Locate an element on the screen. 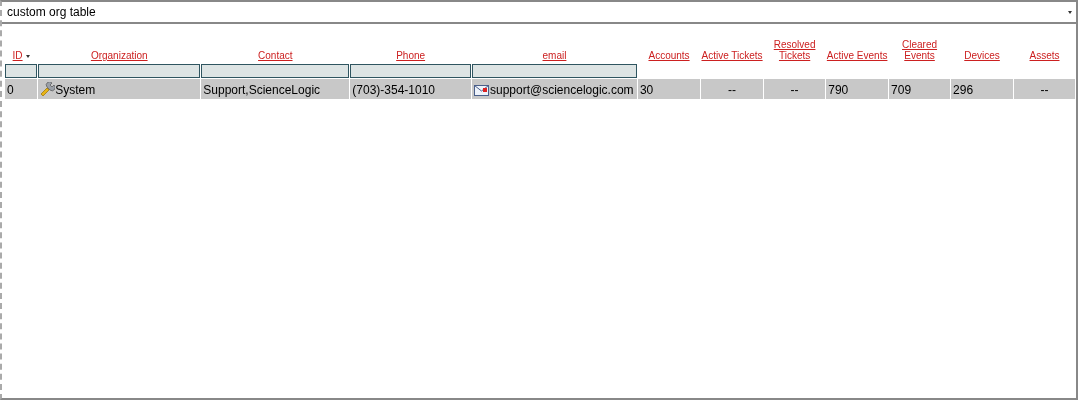 This screenshot has width=1078, height=400. column-header-link: email is located at coordinates (554, 55).